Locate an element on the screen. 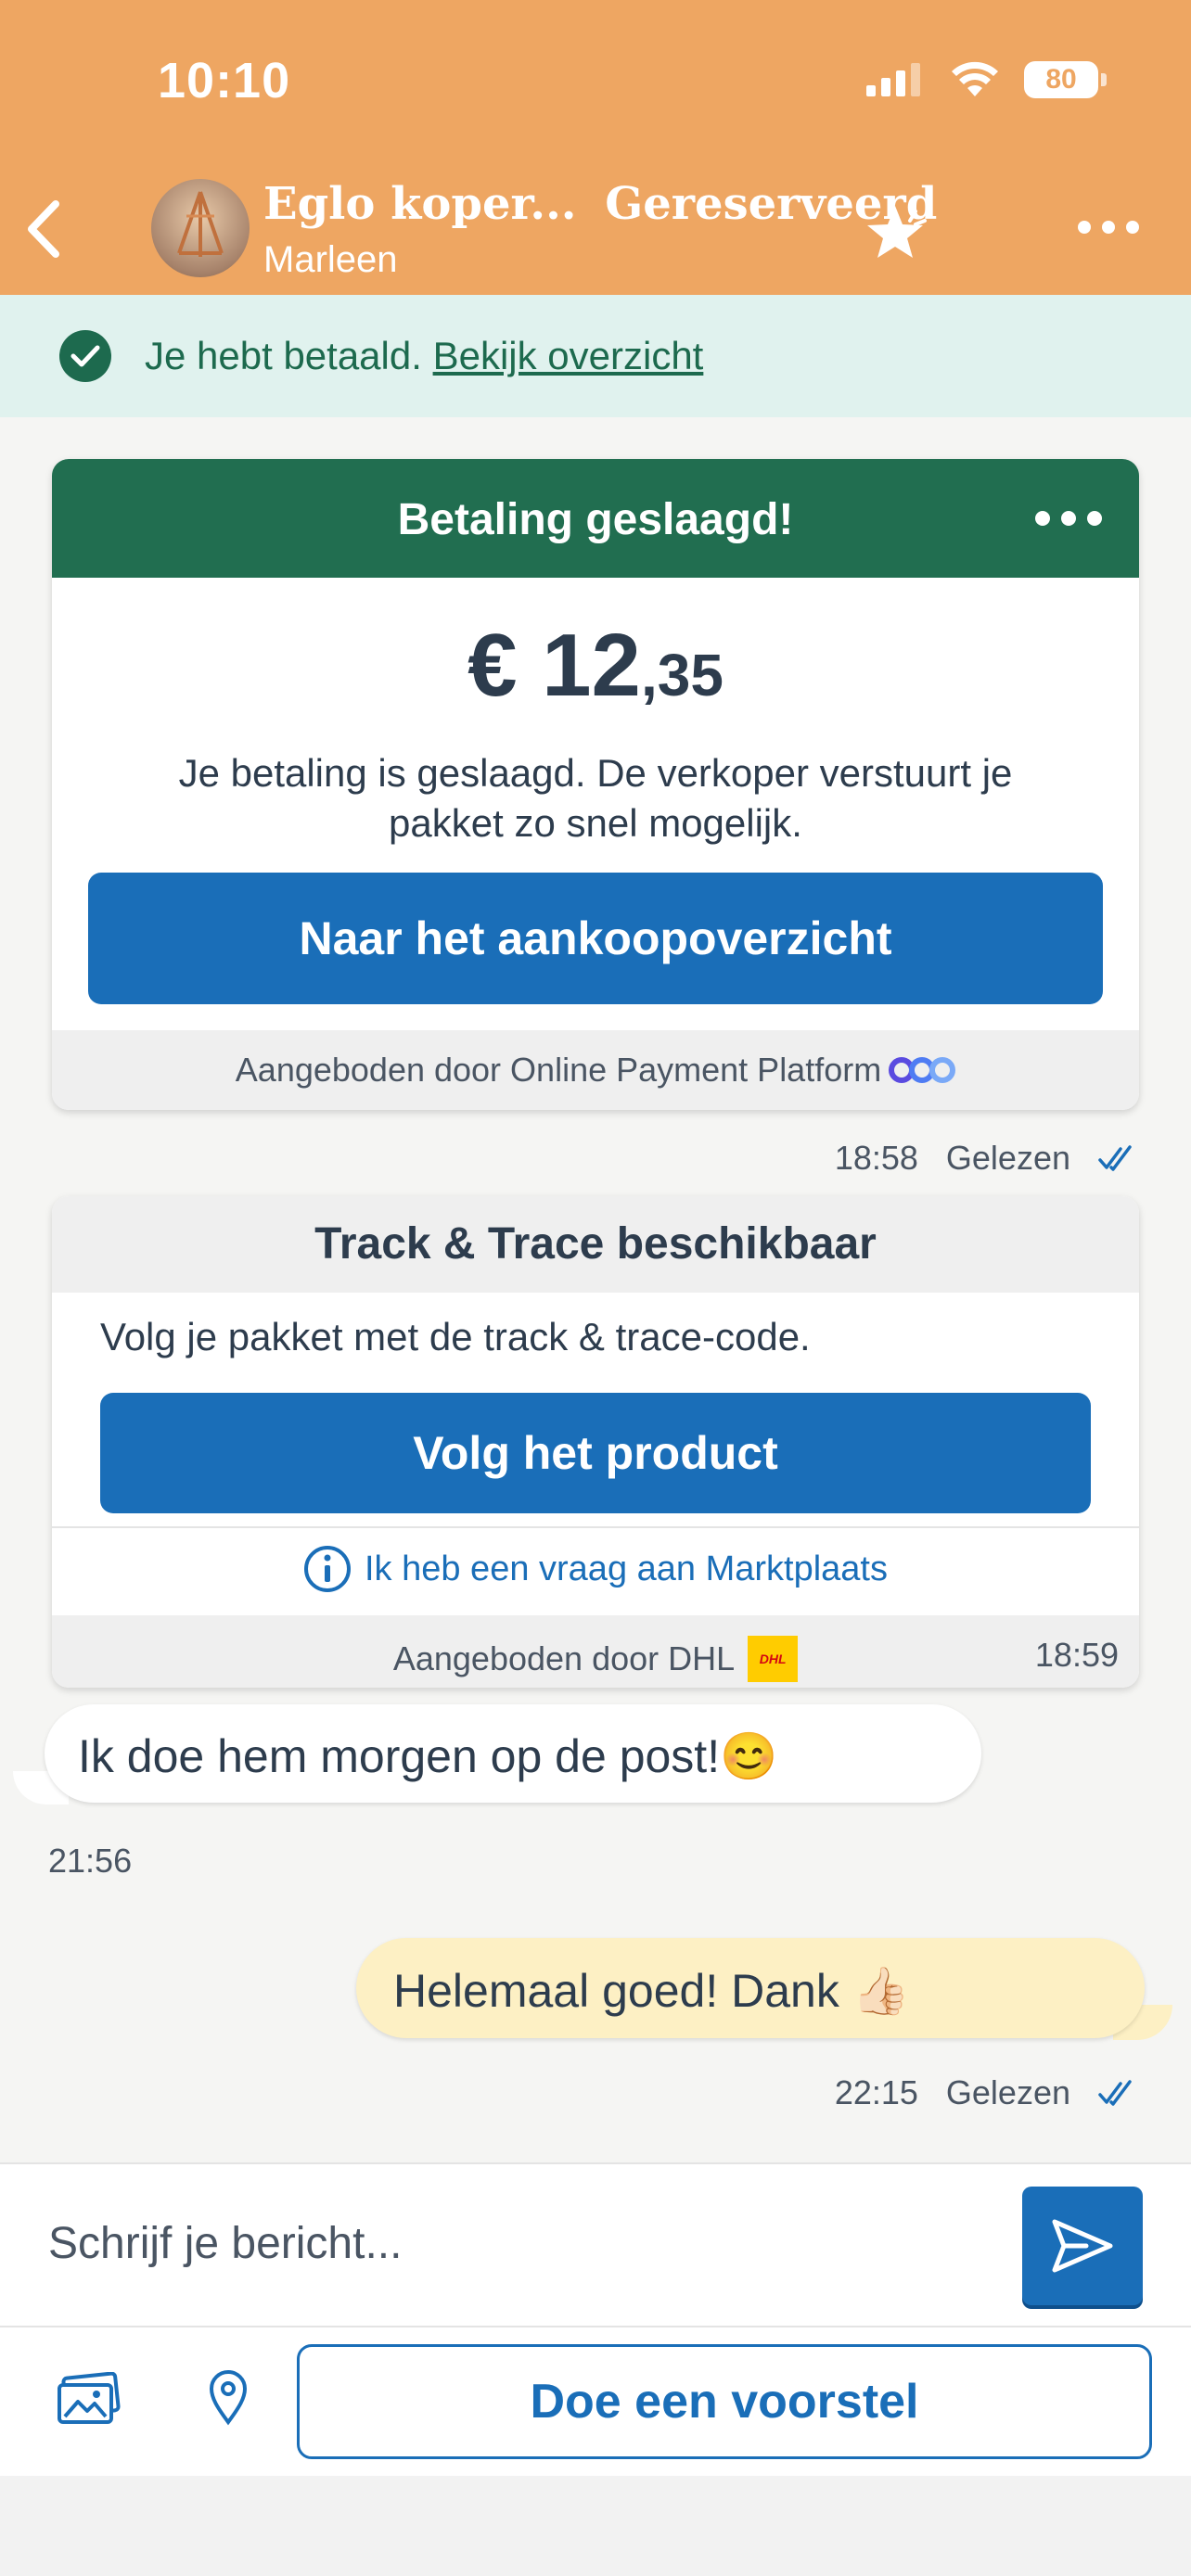  divider is located at coordinates (595, 1527).